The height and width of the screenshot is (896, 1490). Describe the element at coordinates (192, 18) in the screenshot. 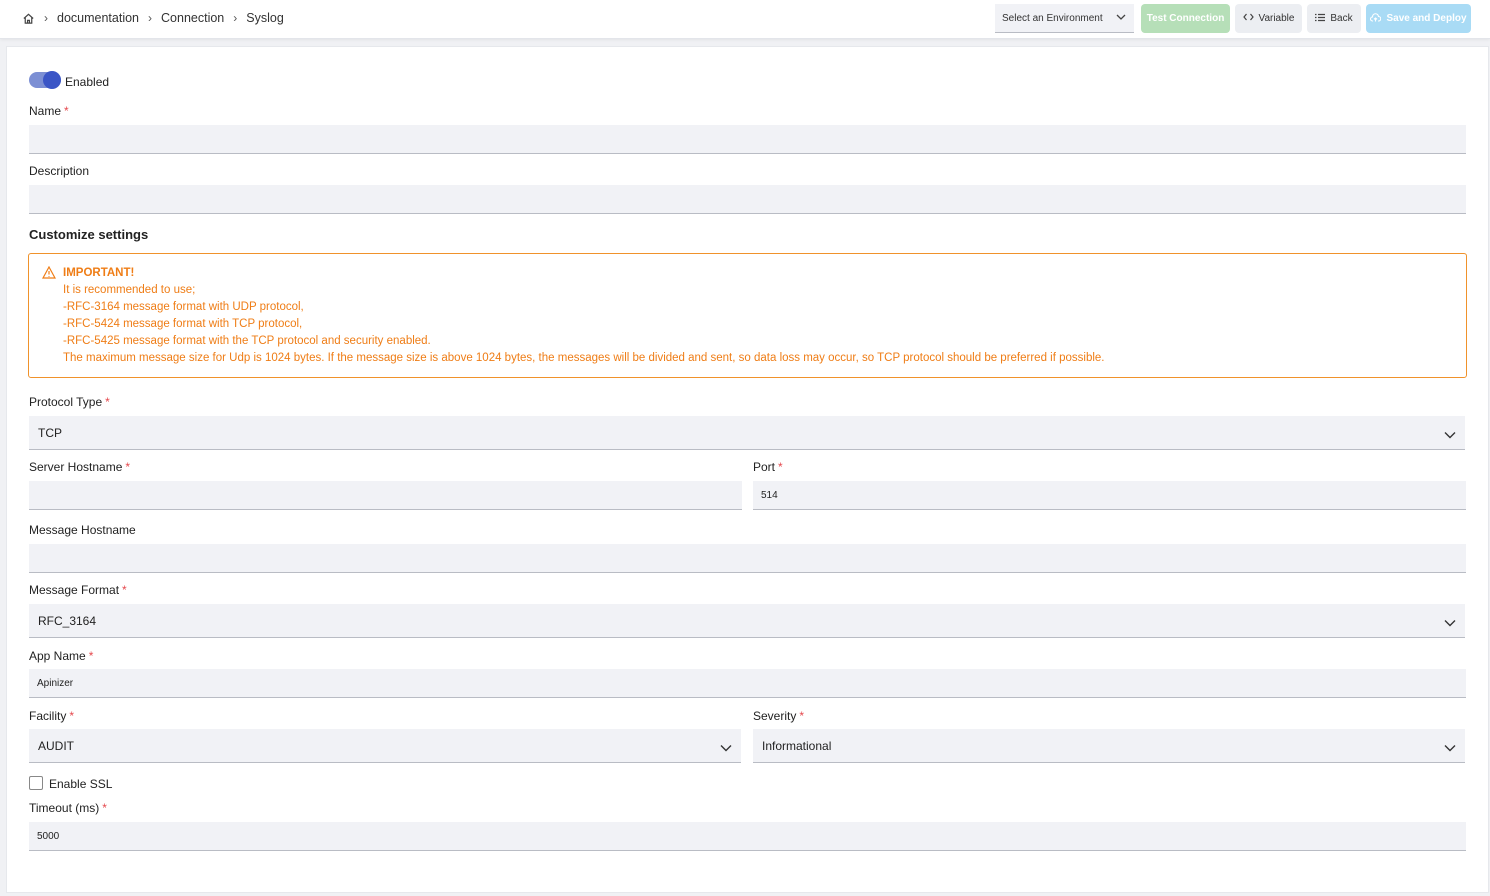

I see `breadcrumb-connection: Connection` at that location.